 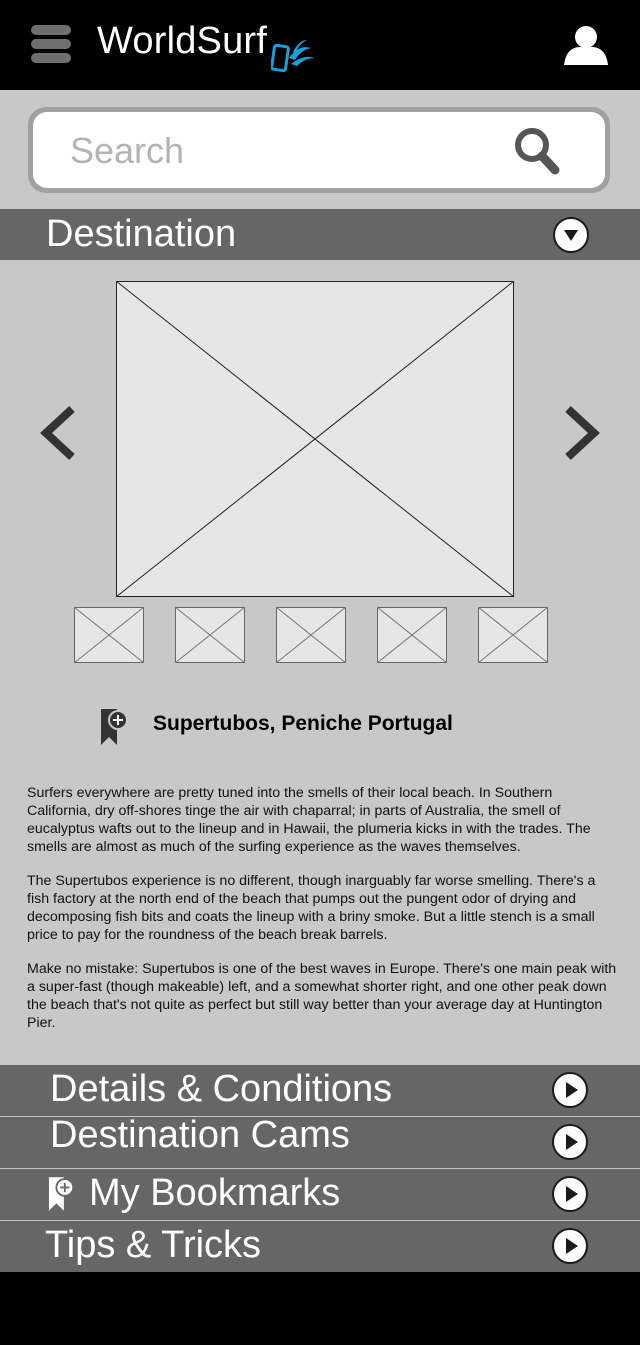 What do you see at coordinates (320, 45) in the screenshot?
I see `top-app-bar: WorldSurf` at bounding box center [320, 45].